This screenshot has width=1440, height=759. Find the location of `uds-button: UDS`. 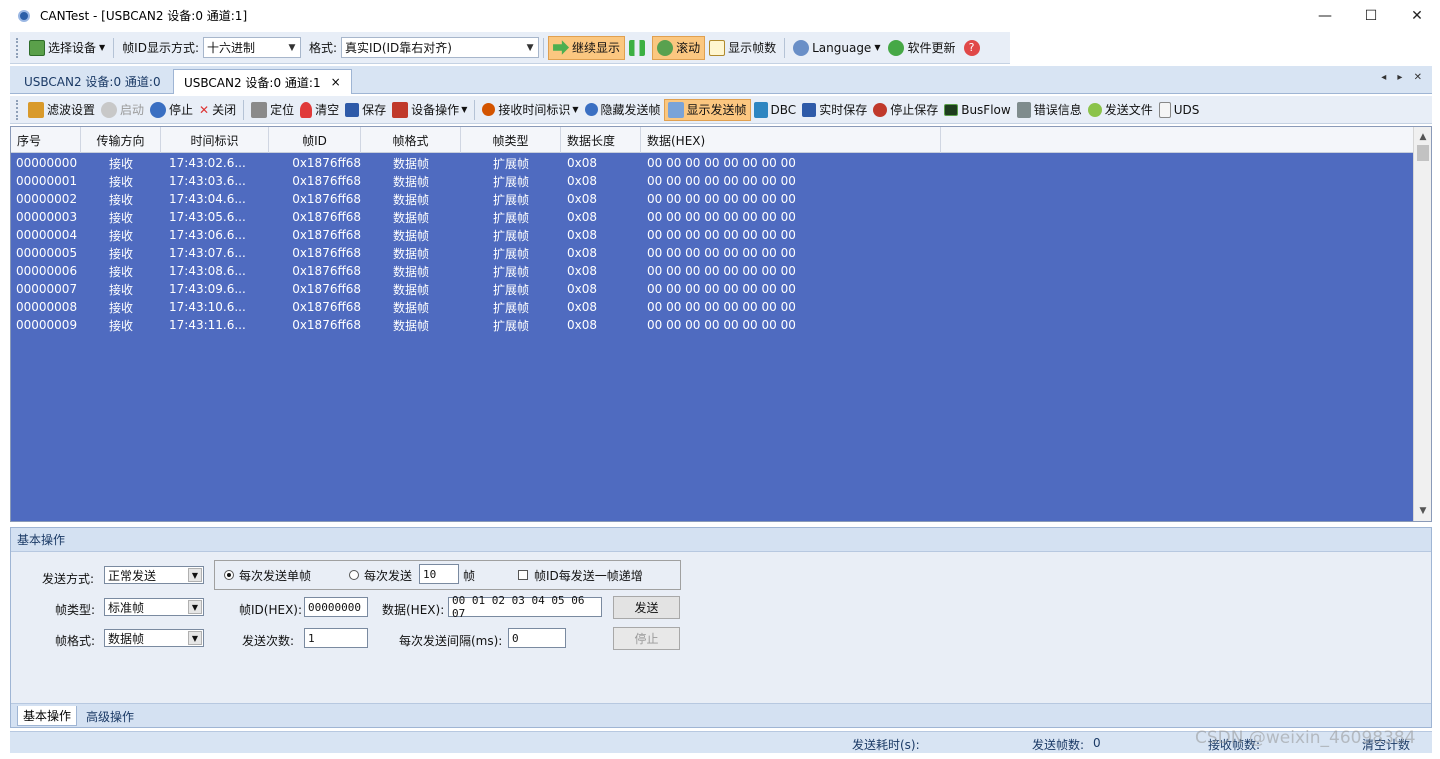

uds-button: UDS is located at coordinates (1179, 110).